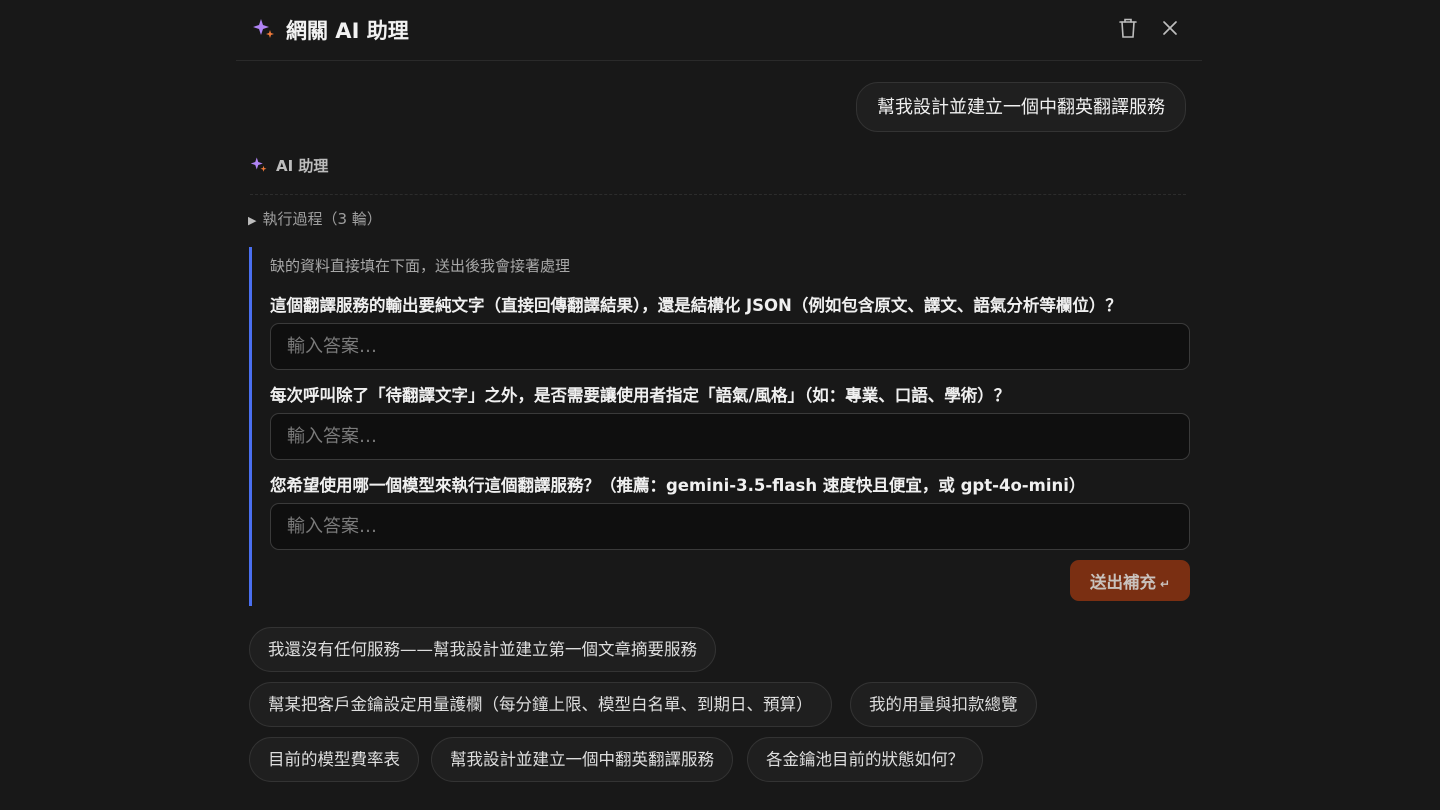 The width and height of the screenshot is (1440, 810). Describe the element at coordinates (334, 759) in the screenshot. I see `suggestion-chip: 目前的模型費率表` at that location.